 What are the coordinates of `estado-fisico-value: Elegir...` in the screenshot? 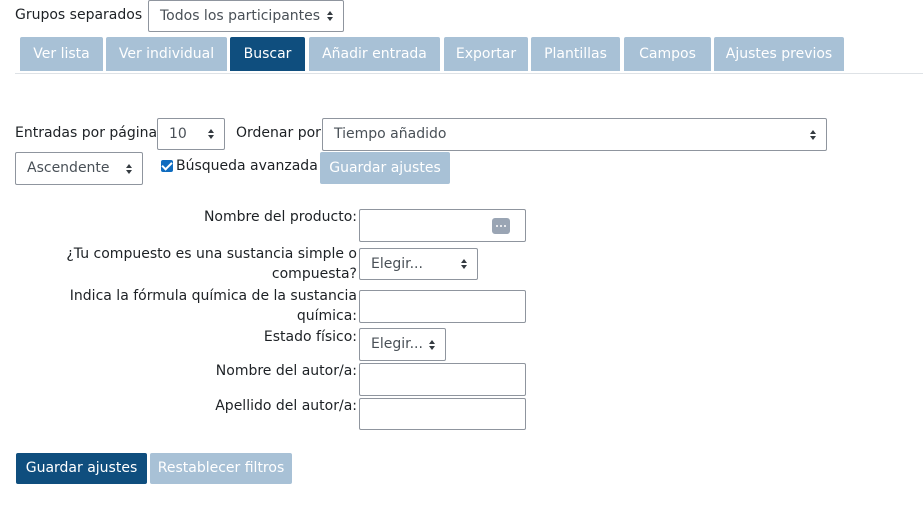 It's located at (397, 344).